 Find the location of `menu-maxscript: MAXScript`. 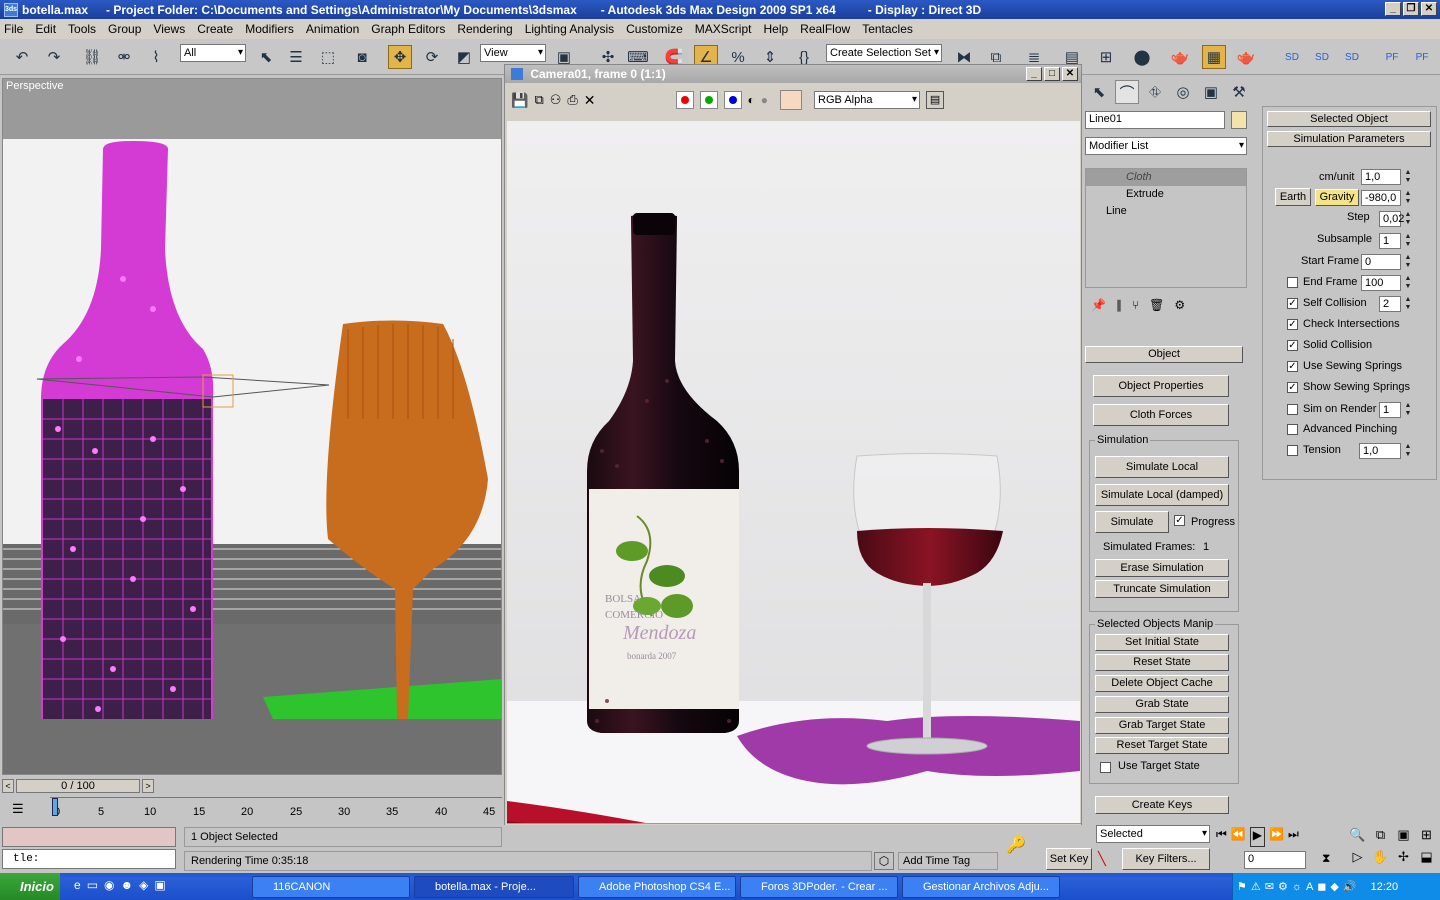

menu-maxscript: MAXScript is located at coordinates (723, 29).